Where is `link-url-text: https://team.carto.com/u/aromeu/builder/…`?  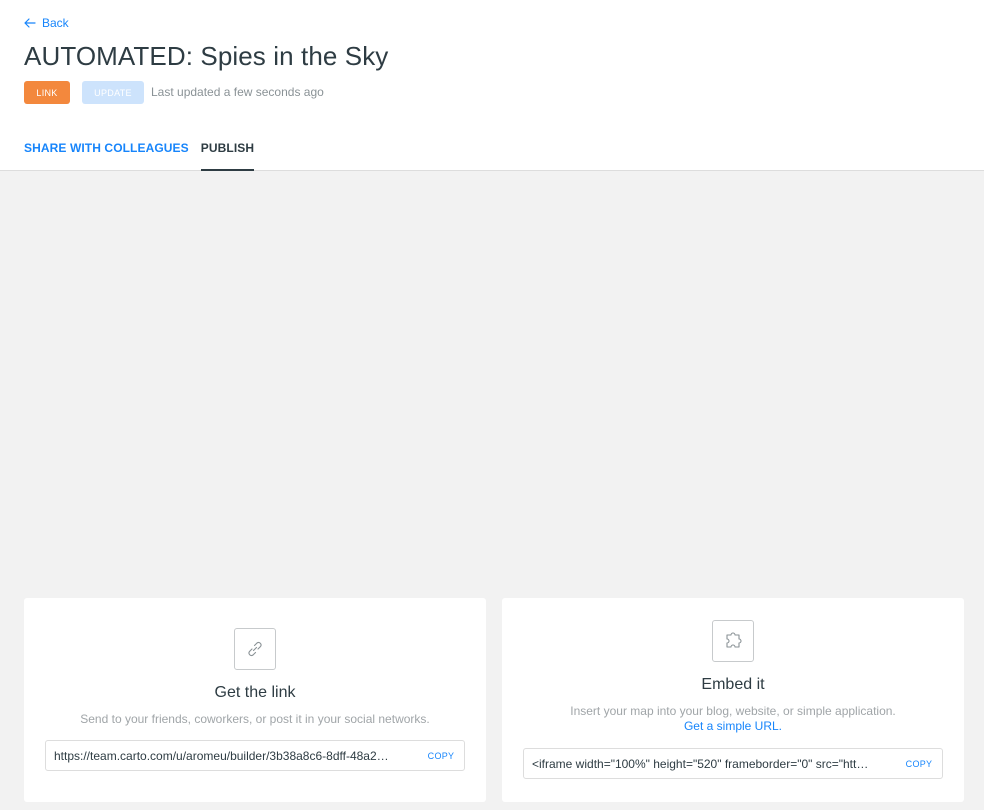 link-url-text: https://team.carto.com/u/aromeu/builder/… is located at coordinates (232, 756).